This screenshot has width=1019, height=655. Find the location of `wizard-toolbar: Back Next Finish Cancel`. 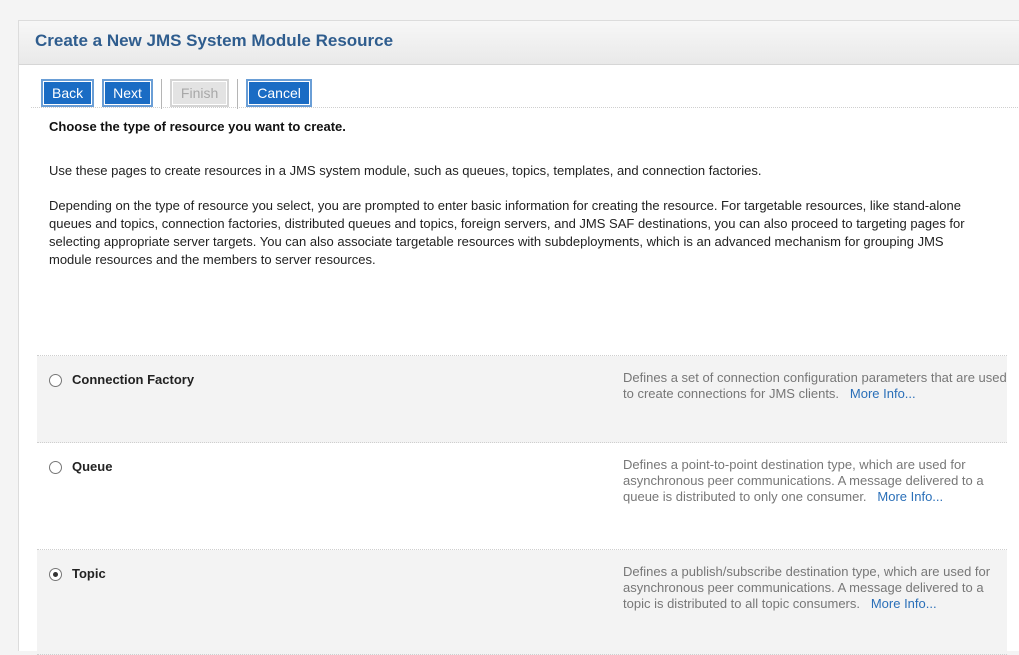

wizard-toolbar: Back Next Finish Cancel is located at coordinates (524, 87).